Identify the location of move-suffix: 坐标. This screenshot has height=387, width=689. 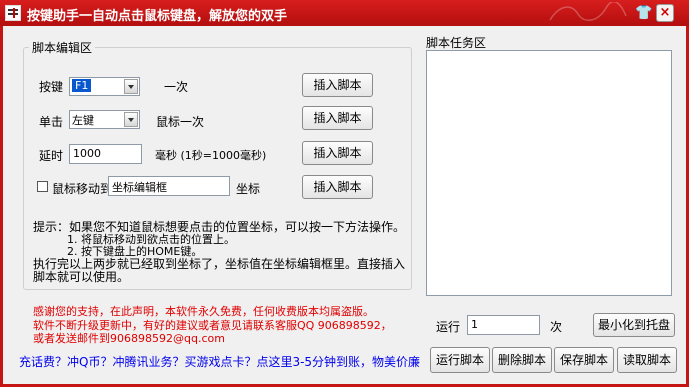
(248, 189).